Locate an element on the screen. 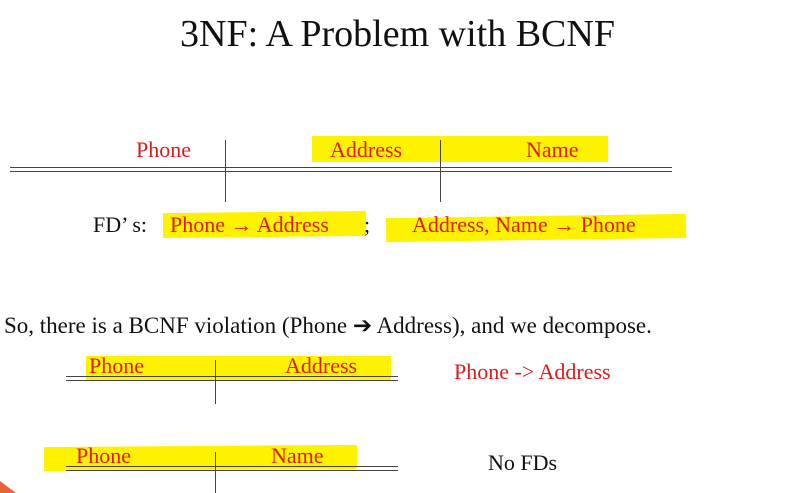 Image resolution: width=795 pixels, height=493 pixels. table1-rule-bottom is located at coordinates (341, 171).